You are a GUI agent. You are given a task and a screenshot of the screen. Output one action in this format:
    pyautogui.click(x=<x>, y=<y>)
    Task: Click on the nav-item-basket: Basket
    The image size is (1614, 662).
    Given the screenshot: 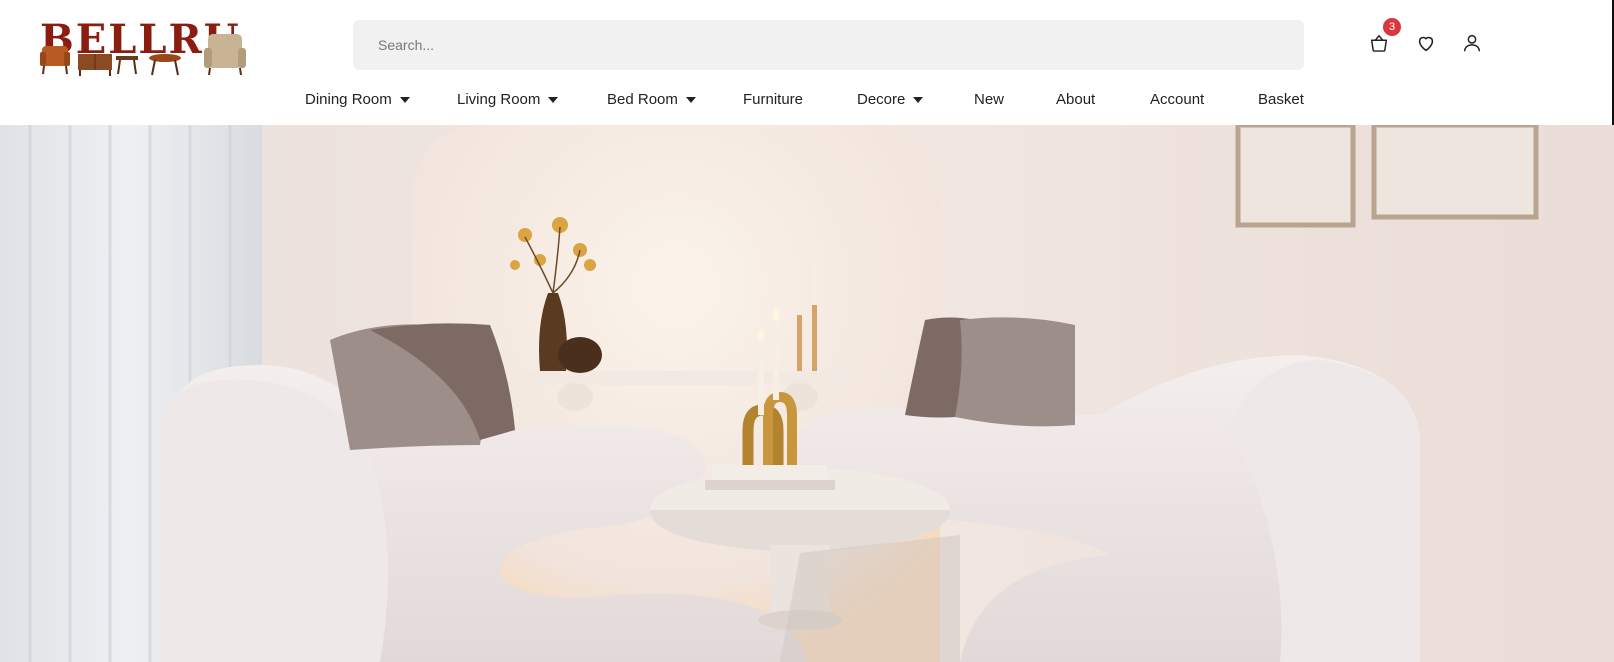 What is the action you would take?
    pyautogui.click(x=1281, y=100)
    